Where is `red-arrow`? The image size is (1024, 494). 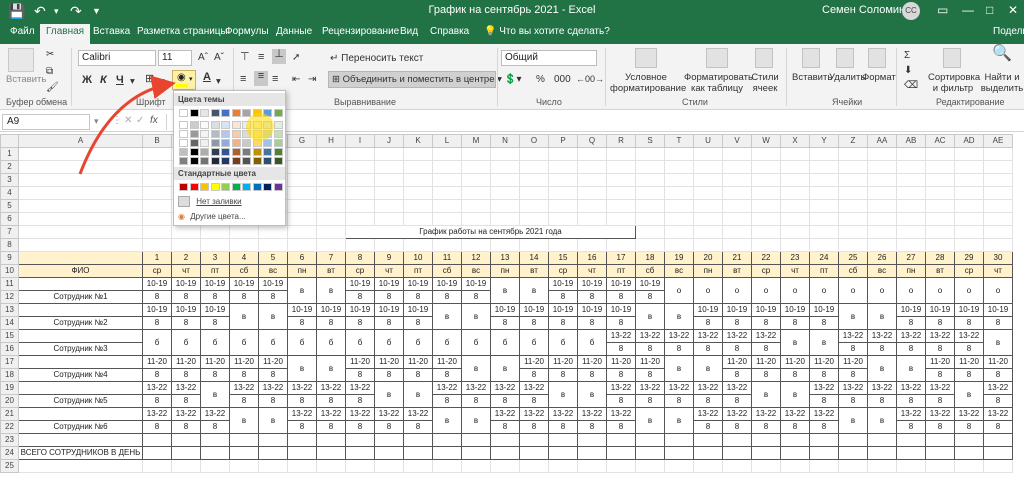
red-arrow is located at coordinates (127, 125).